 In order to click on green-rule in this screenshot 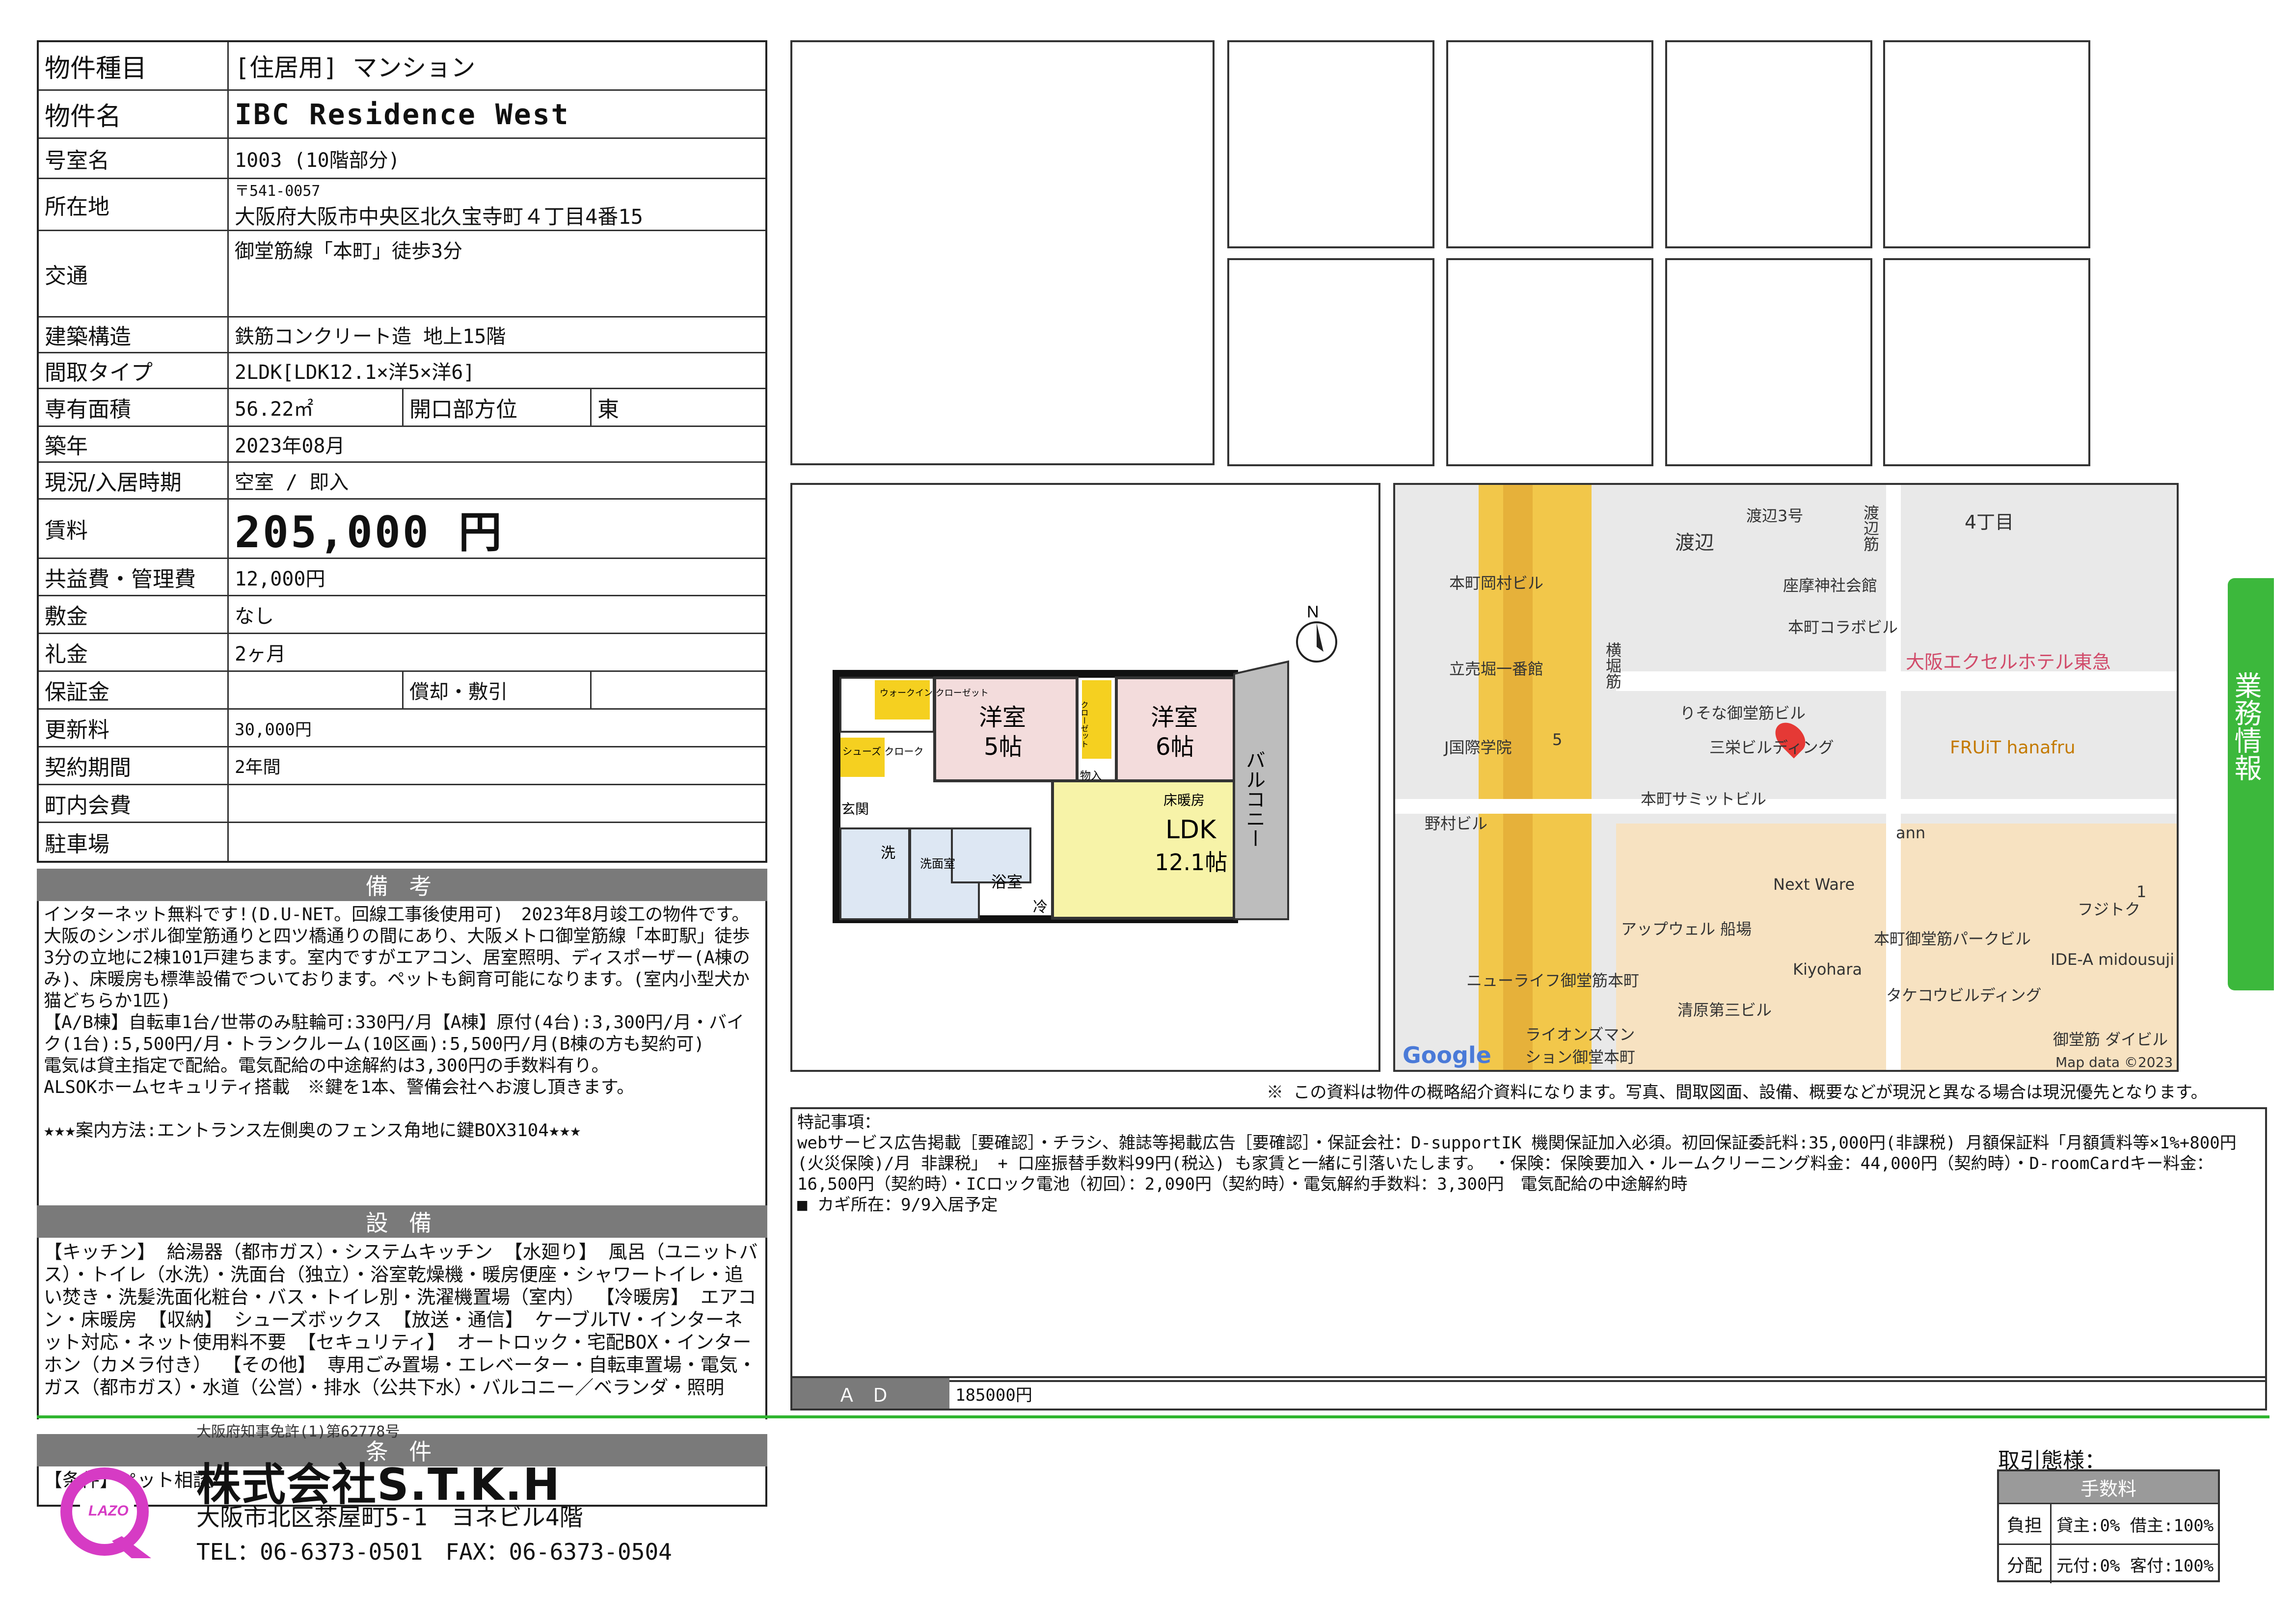, I will do `click(1153, 1416)`.